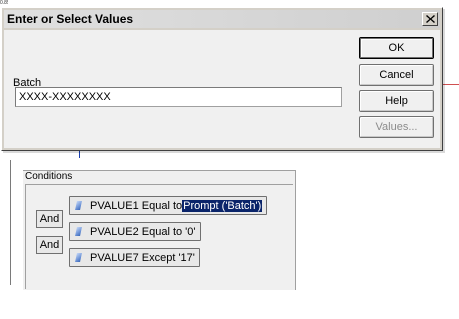  Describe the element at coordinates (396, 48) in the screenshot. I see `ok-button: OK` at that location.